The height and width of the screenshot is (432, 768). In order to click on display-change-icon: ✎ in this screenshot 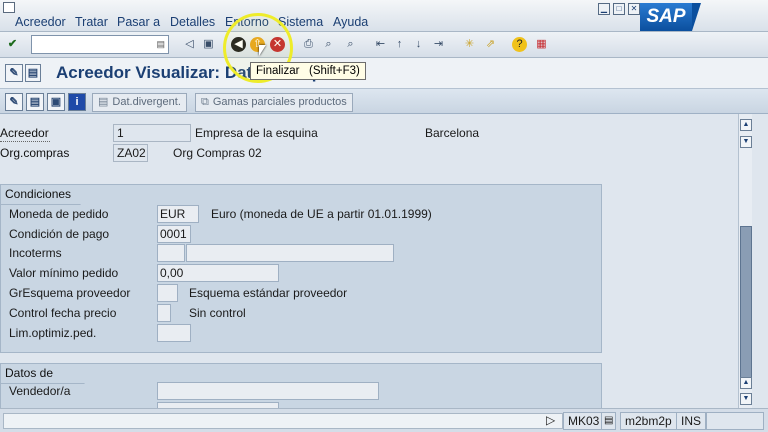, I will do `click(14, 73)`.